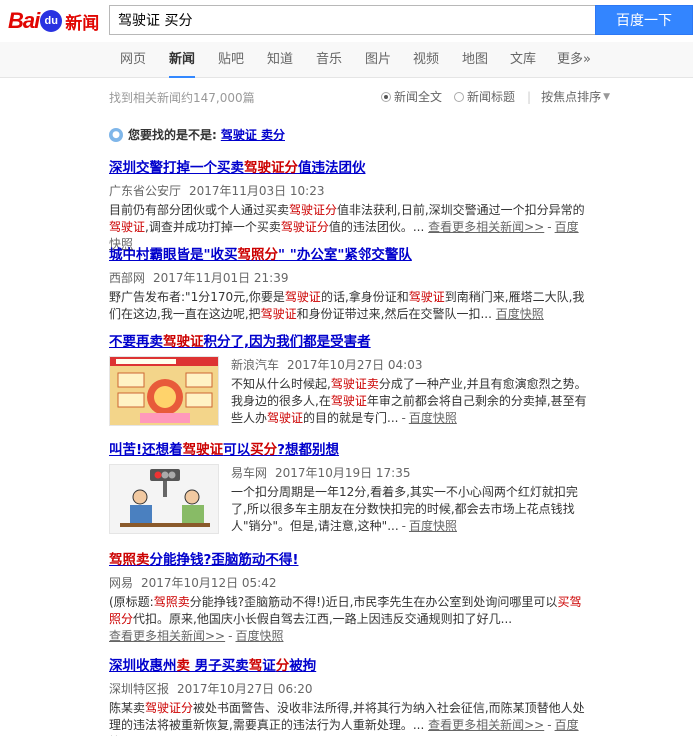  What do you see at coordinates (378, 60) in the screenshot?
I see `tab-images: 图片` at bounding box center [378, 60].